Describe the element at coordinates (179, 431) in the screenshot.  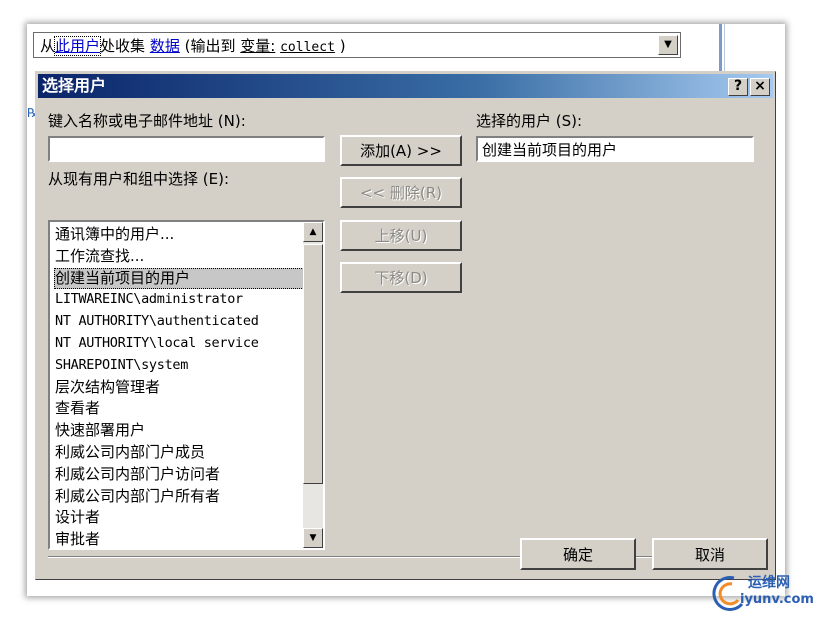
I see `list-item: 快速部署用户` at that location.